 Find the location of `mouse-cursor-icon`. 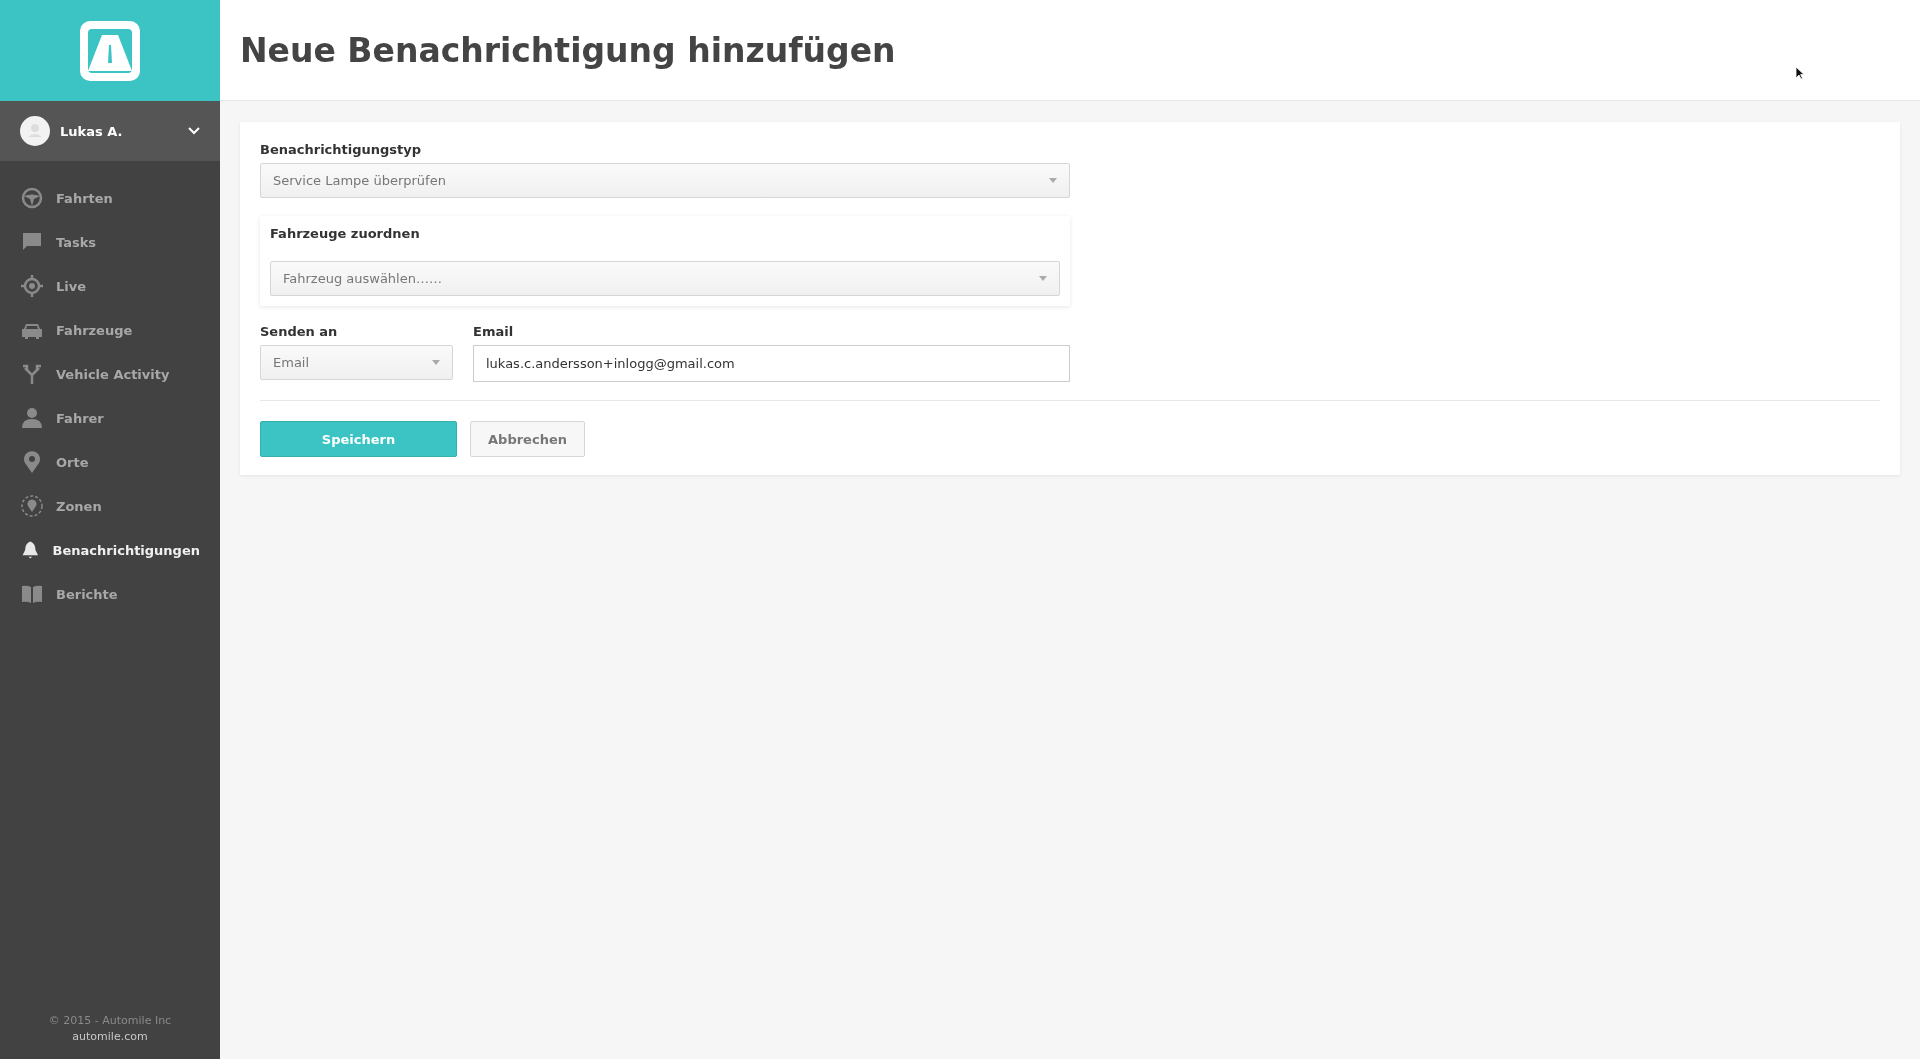

mouse-cursor-icon is located at coordinates (1800, 73).